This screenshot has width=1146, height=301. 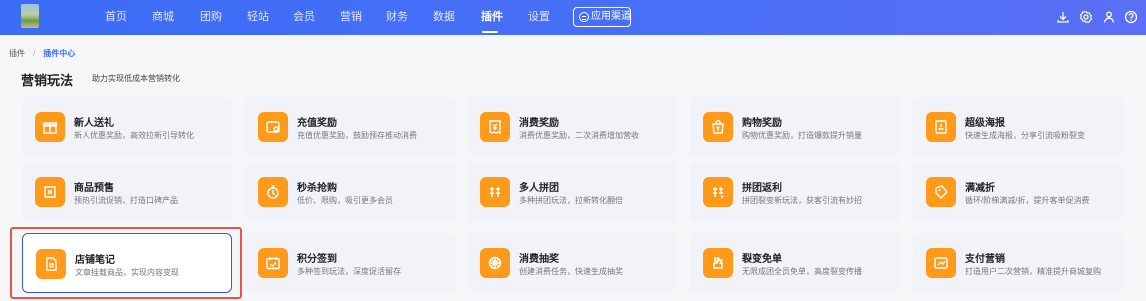 What do you see at coordinates (795, 192) in the screenshot?
I see `plugin-card: 拼团返利拼团裂变新玩法，获客引流有妙招` at bounding box center [795, 192].